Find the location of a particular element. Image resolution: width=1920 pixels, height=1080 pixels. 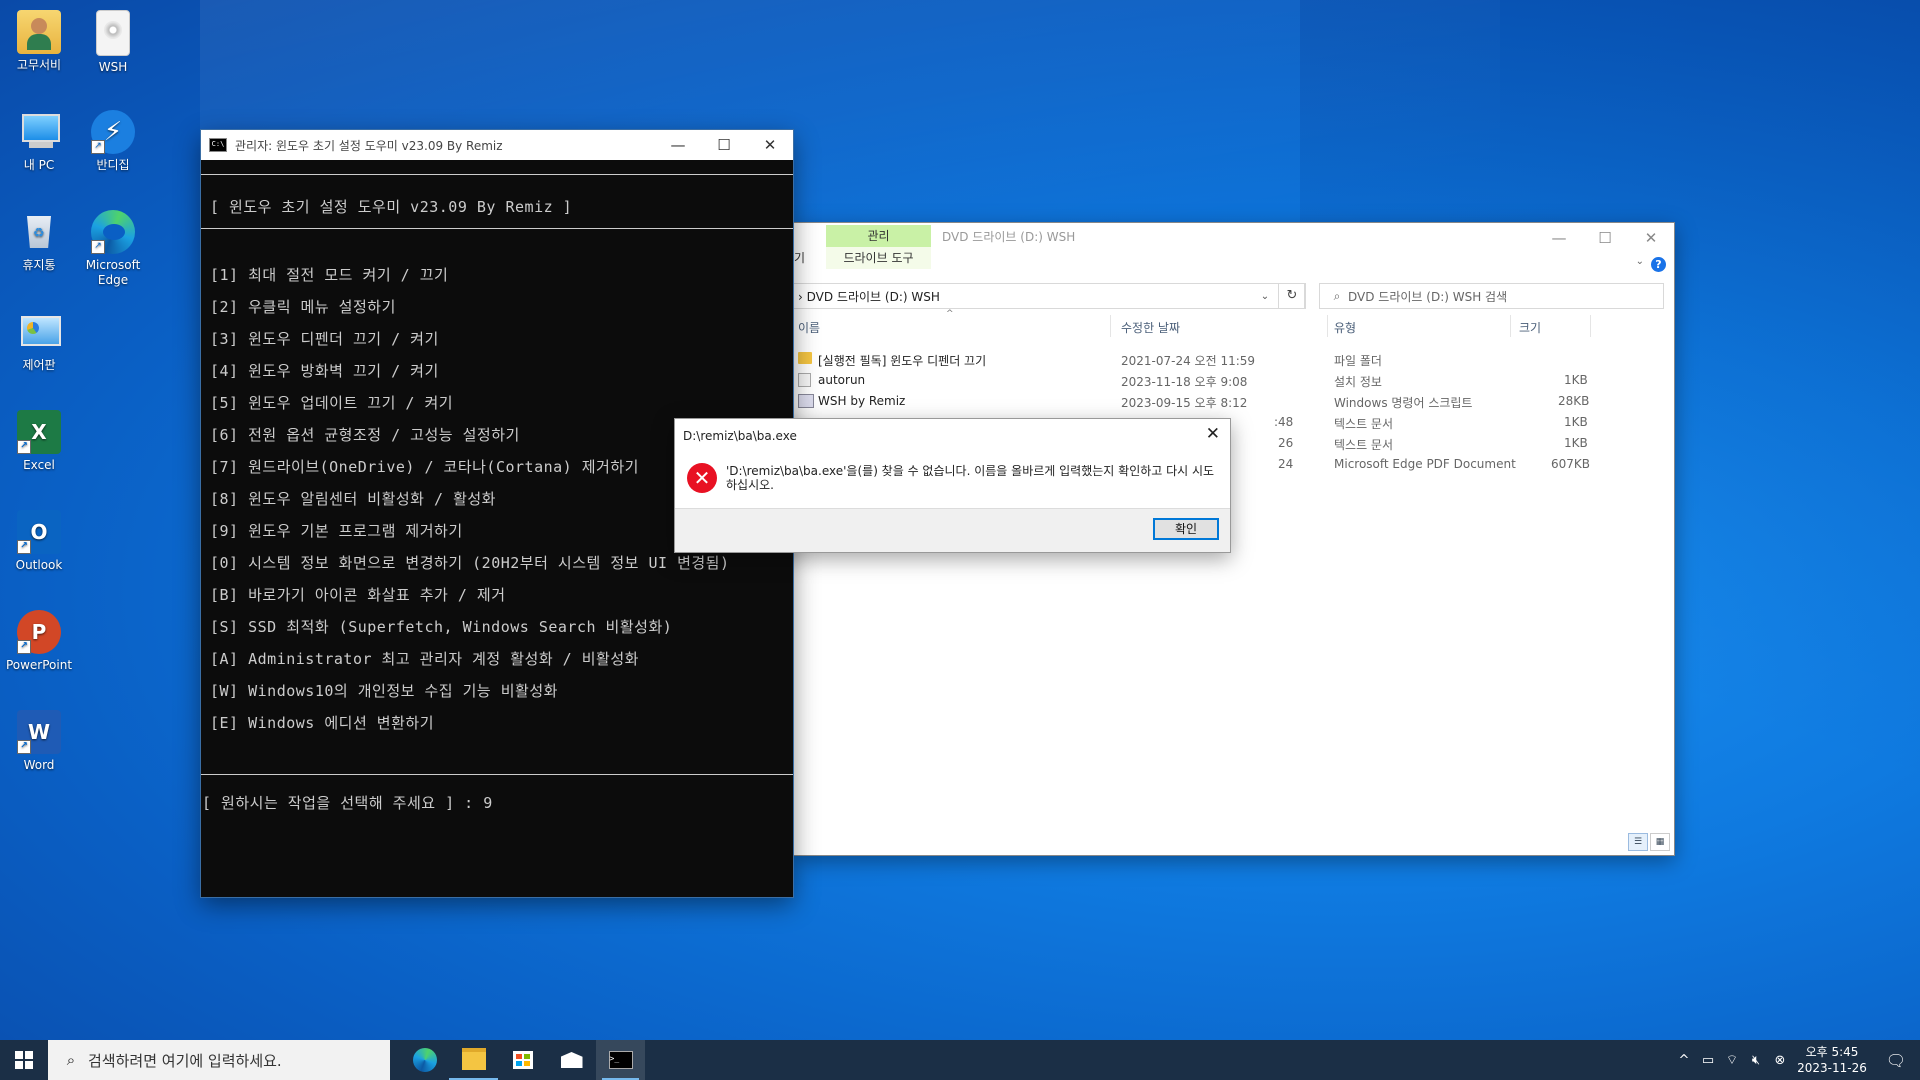

desktop-icon-label: Word is located at coordinates (39, 765).